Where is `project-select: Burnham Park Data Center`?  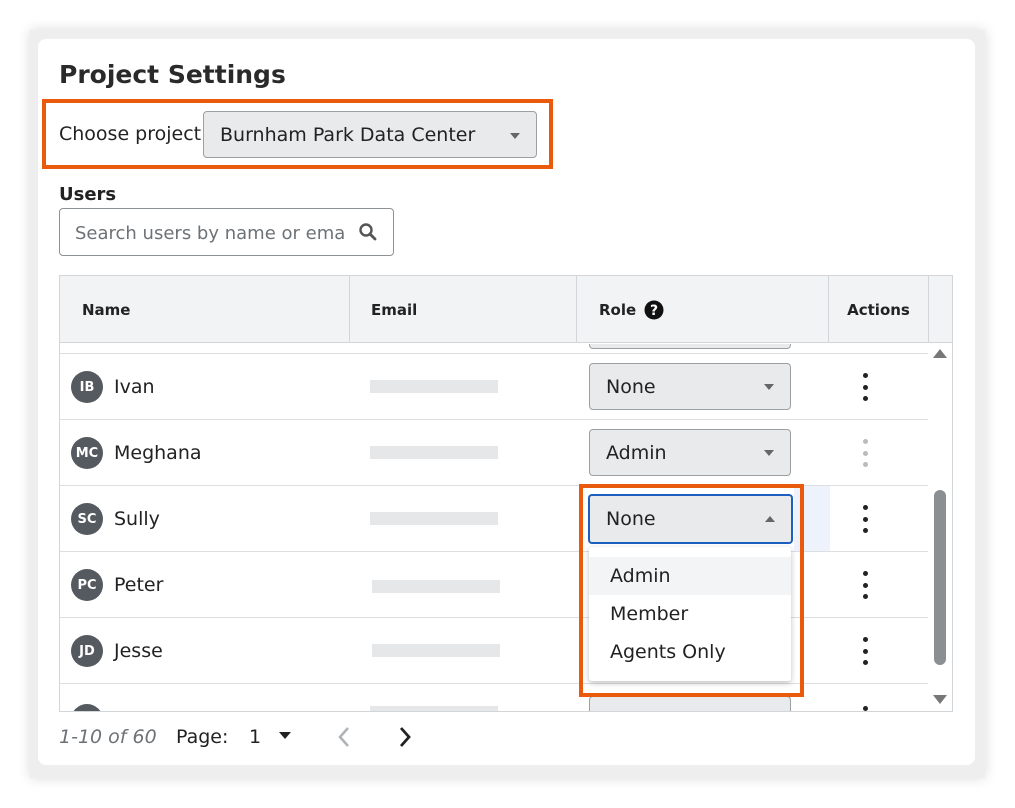 project-select: Burnham Park Data Center is located at coordinates (370, 134).